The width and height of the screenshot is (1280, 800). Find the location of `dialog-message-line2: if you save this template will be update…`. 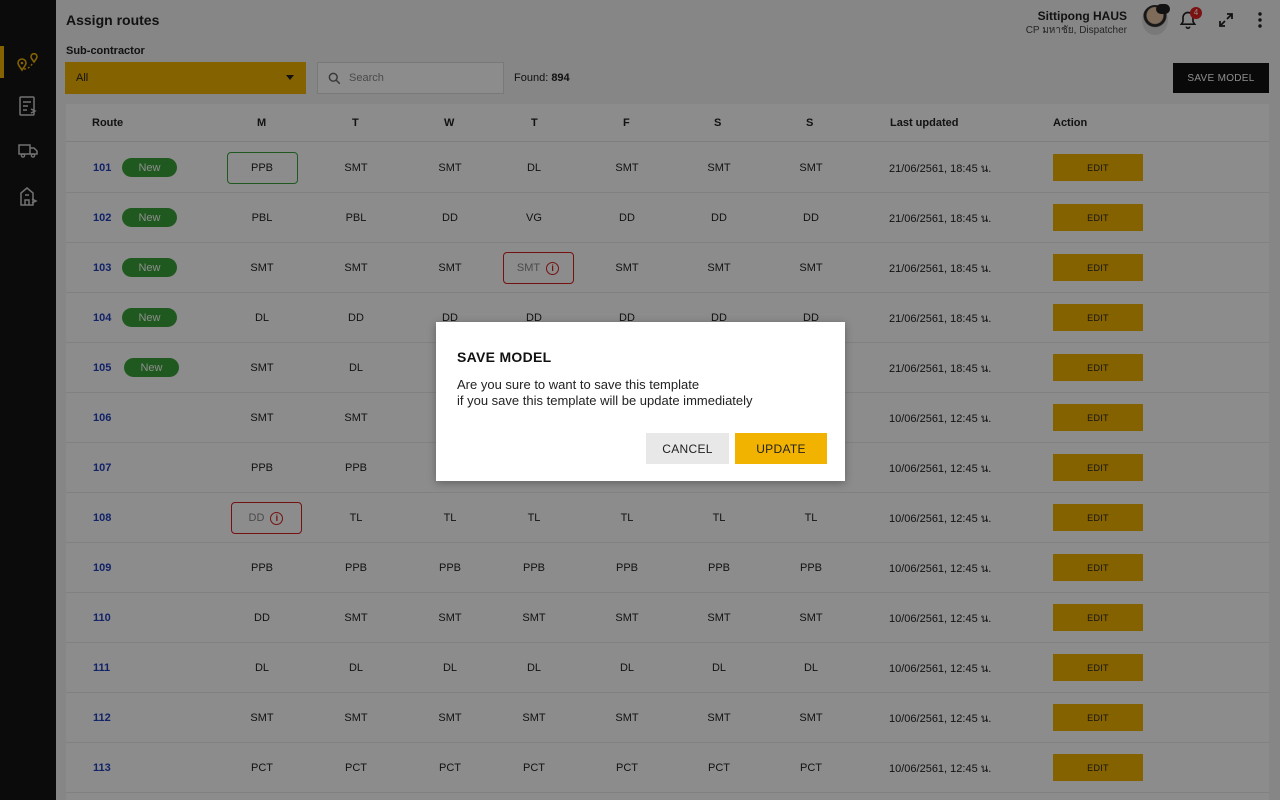

dialog-message-line2: if you save this template will be update… is located at coordinates (605, 400).